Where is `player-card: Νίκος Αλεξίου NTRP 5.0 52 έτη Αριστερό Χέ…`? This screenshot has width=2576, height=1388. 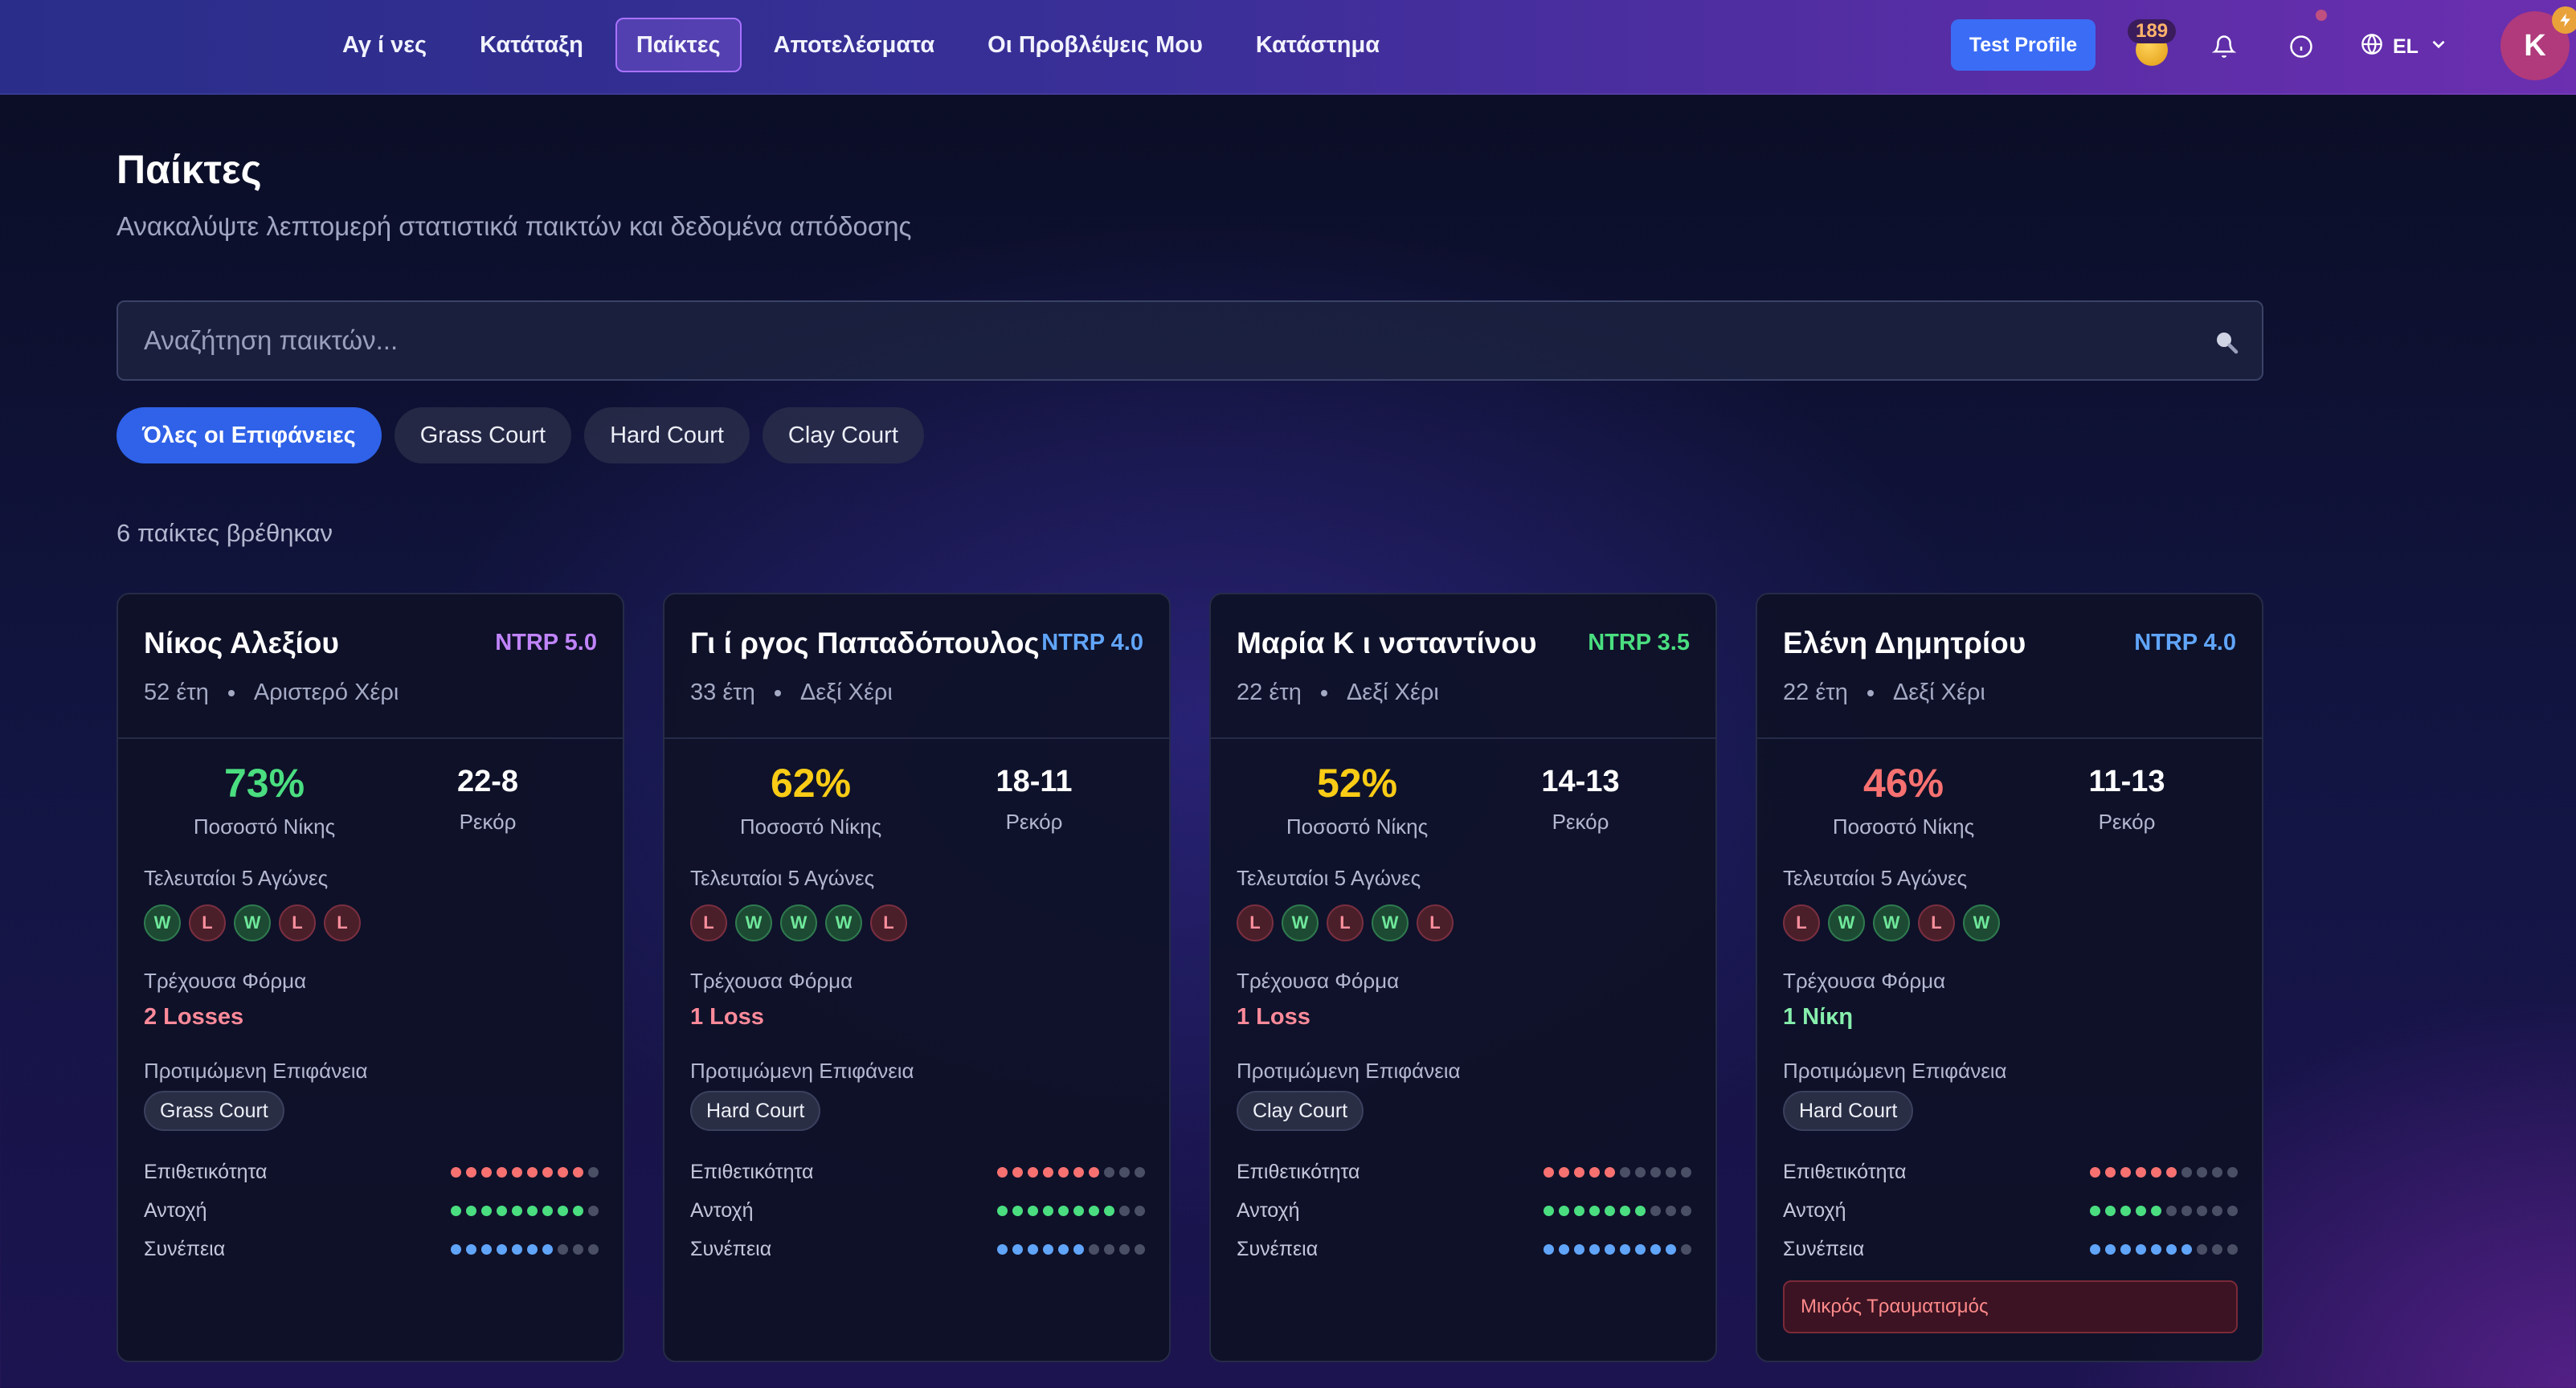
player-card: Νίκος Αλεξίου NTRP 5.0 52 έτη Αριστερό Χέ… is located at coordinates (371, 978).